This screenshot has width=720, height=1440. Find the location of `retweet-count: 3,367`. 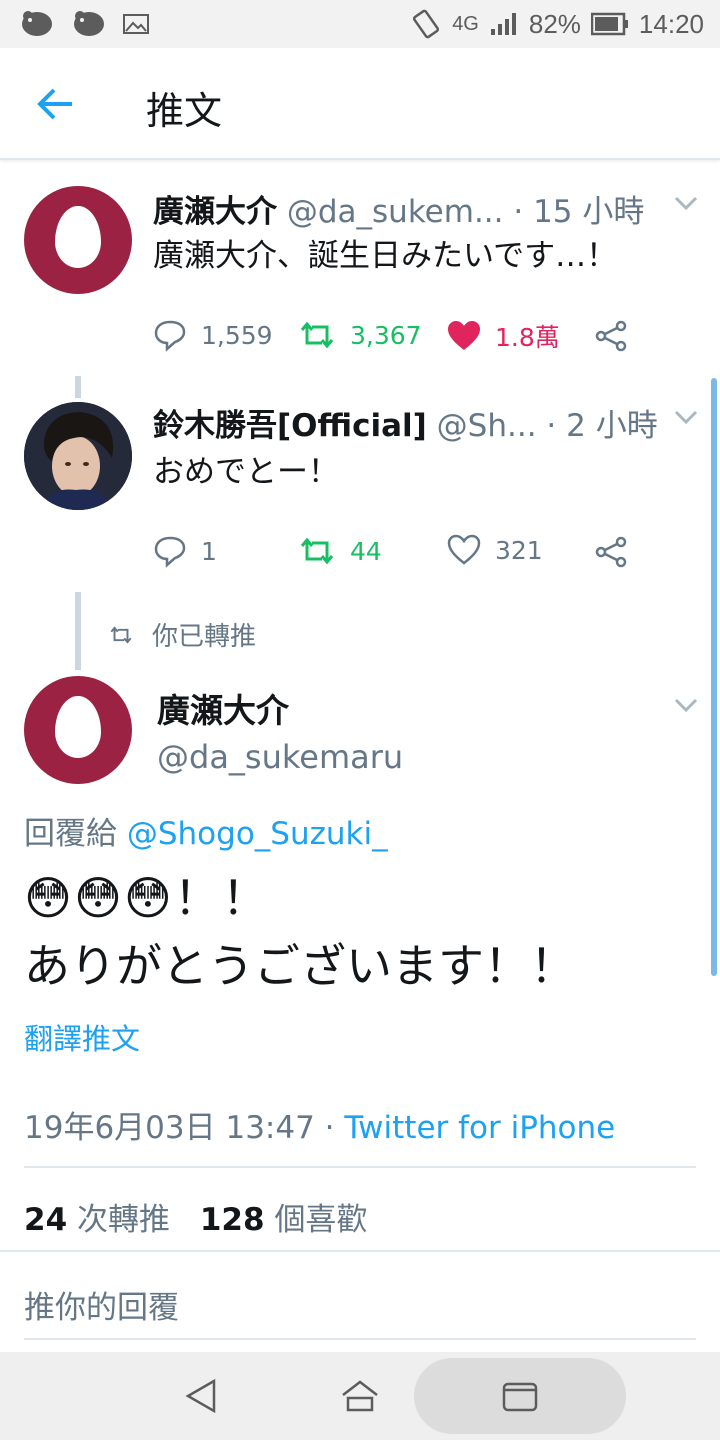

retweet-count: 3,367 is located at coordinates (386, 335).